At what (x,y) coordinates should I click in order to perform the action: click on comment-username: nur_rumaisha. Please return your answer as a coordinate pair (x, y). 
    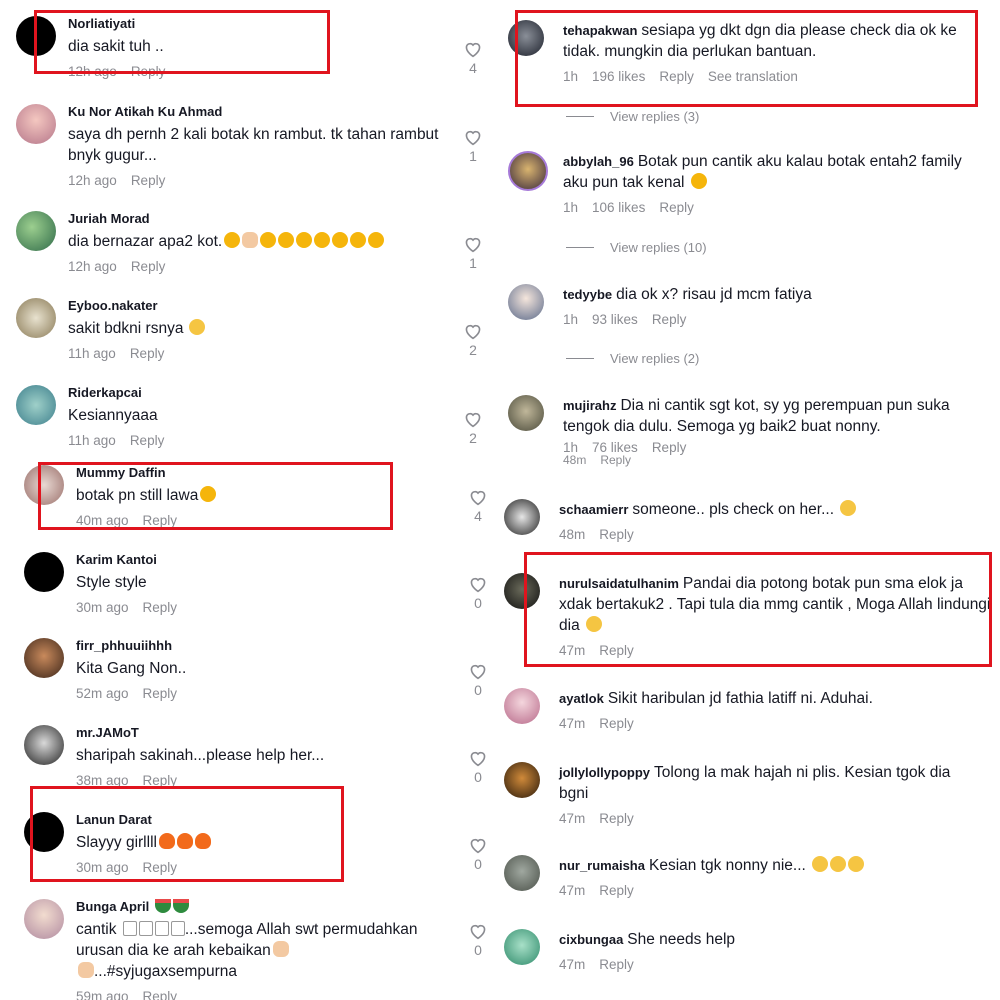
    Looking at the image, I should click on (602, 865).